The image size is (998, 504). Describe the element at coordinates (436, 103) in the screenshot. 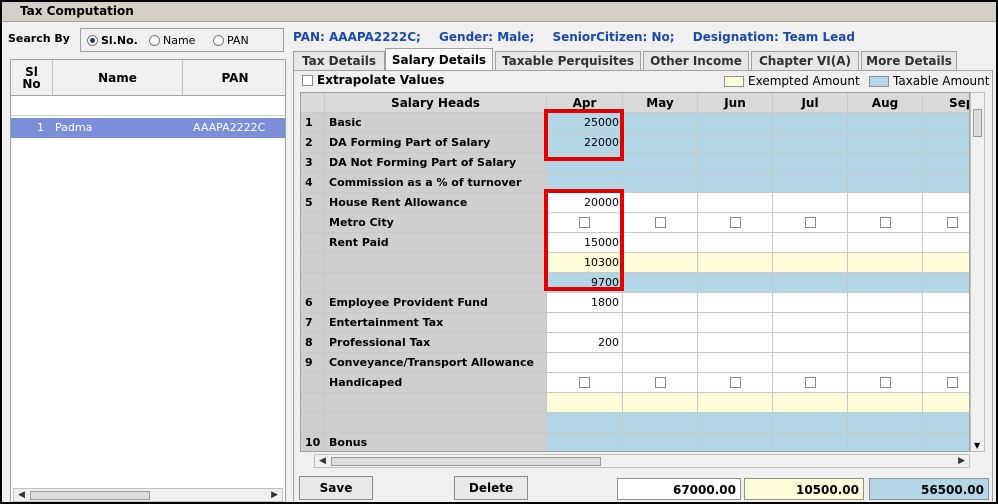

I see `col-header-salary-heads: Salary Heads` at that location.